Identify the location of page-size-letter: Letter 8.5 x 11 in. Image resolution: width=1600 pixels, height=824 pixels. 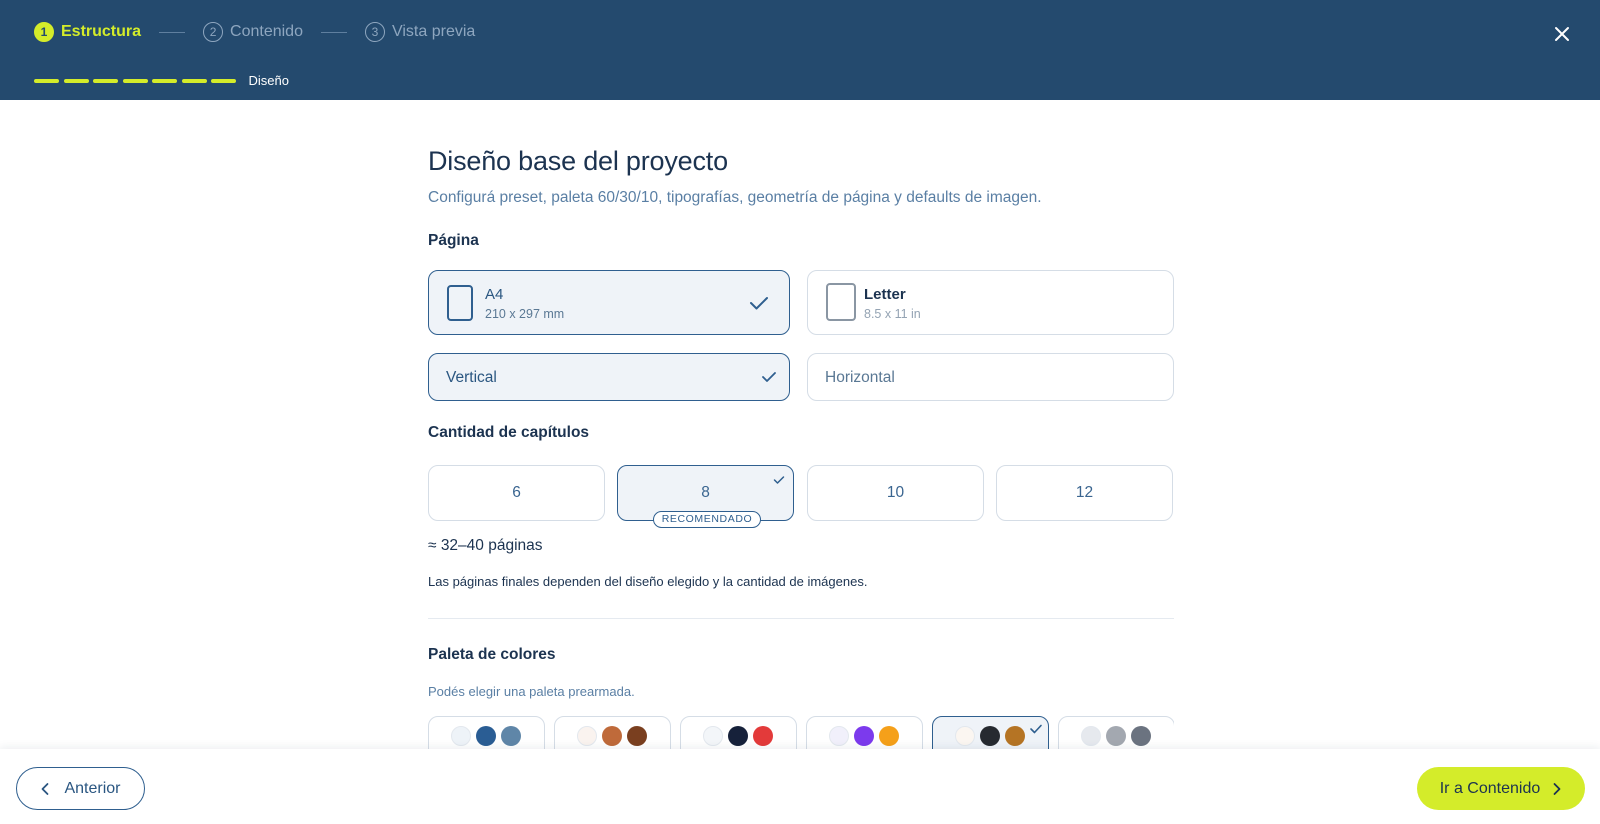
(990, 302).